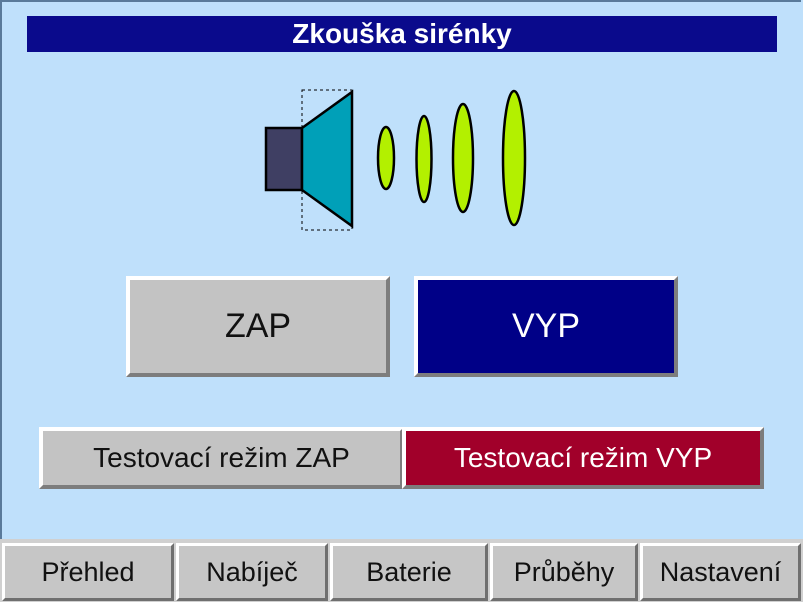  Describe the element at coordinates (720, 572) in the screenshot. I see `nav-item-nastaveni: Nastavení` at that location.